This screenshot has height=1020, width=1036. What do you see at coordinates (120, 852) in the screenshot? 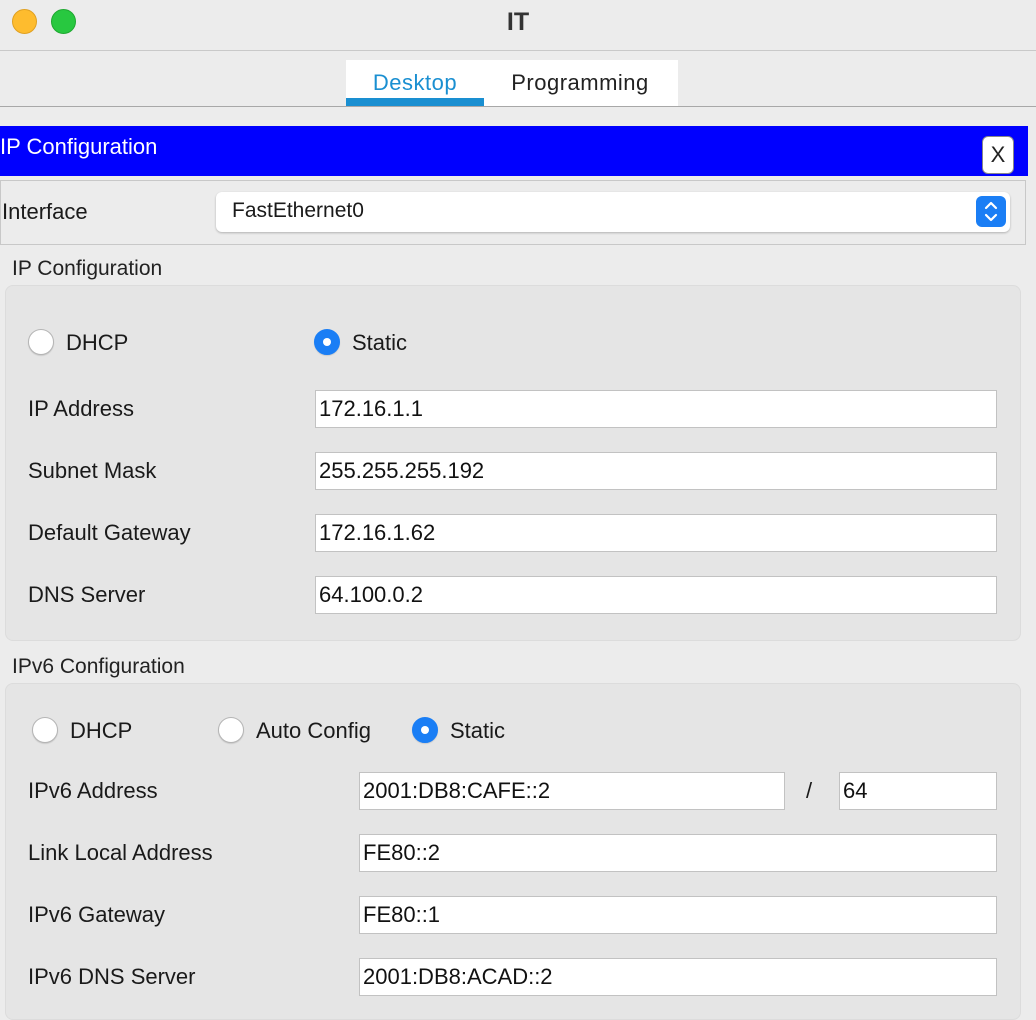
I see `link-local-address-label: Link Local Address` at bounding box center [120, 852].